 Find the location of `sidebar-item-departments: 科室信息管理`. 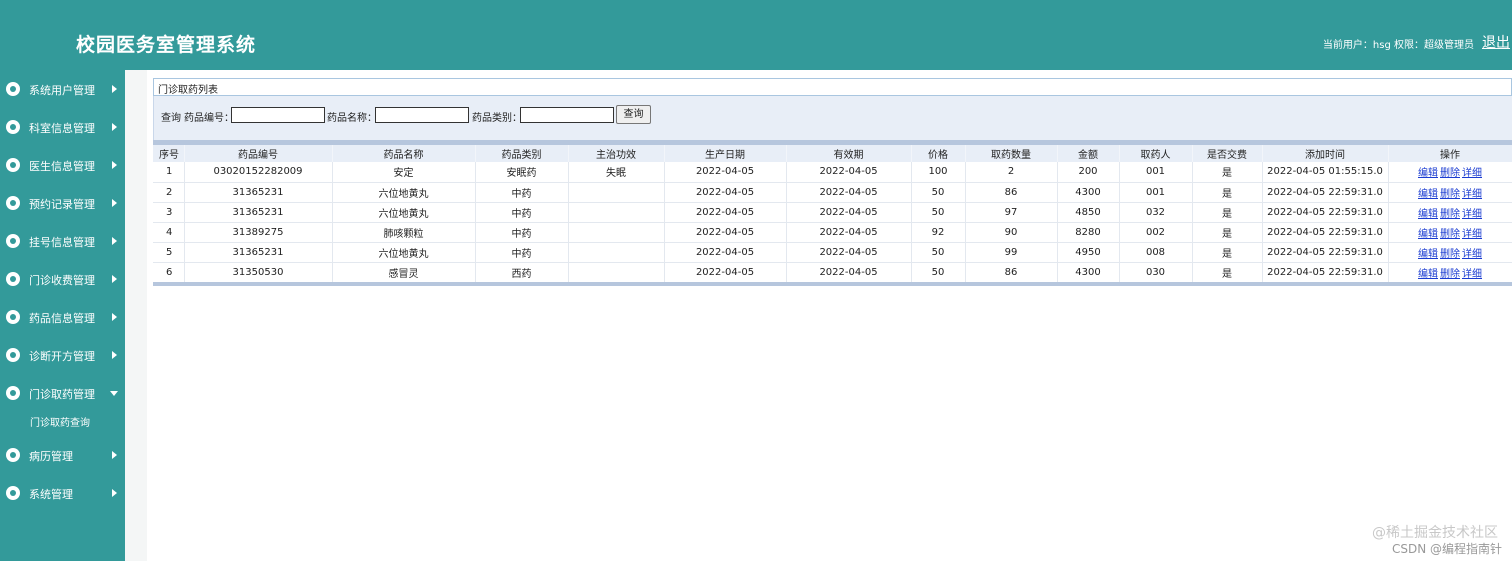

sidebar-item-departments: 科室信息管理 is located at coordinates (62, 127).